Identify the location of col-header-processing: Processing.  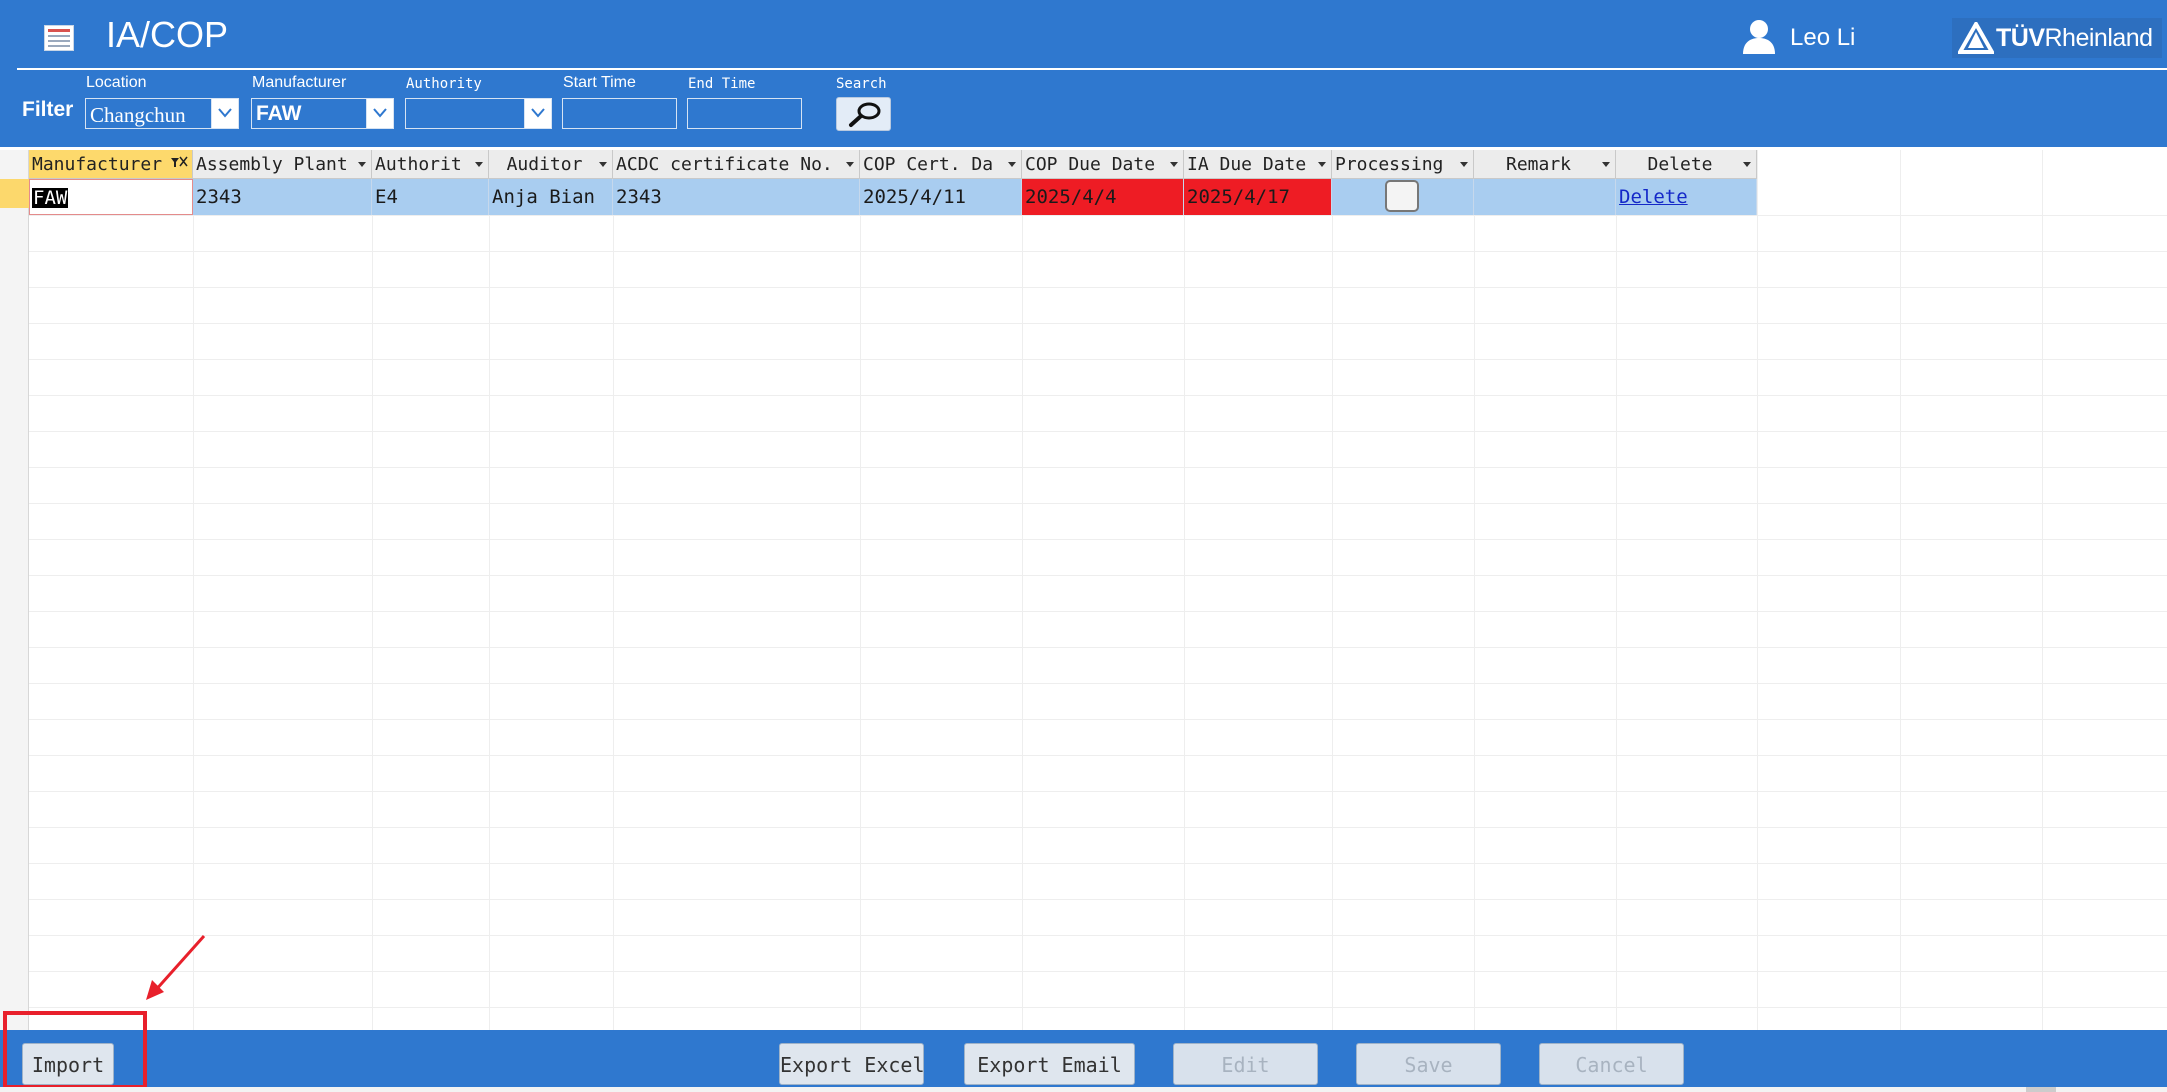
(1403, 164).